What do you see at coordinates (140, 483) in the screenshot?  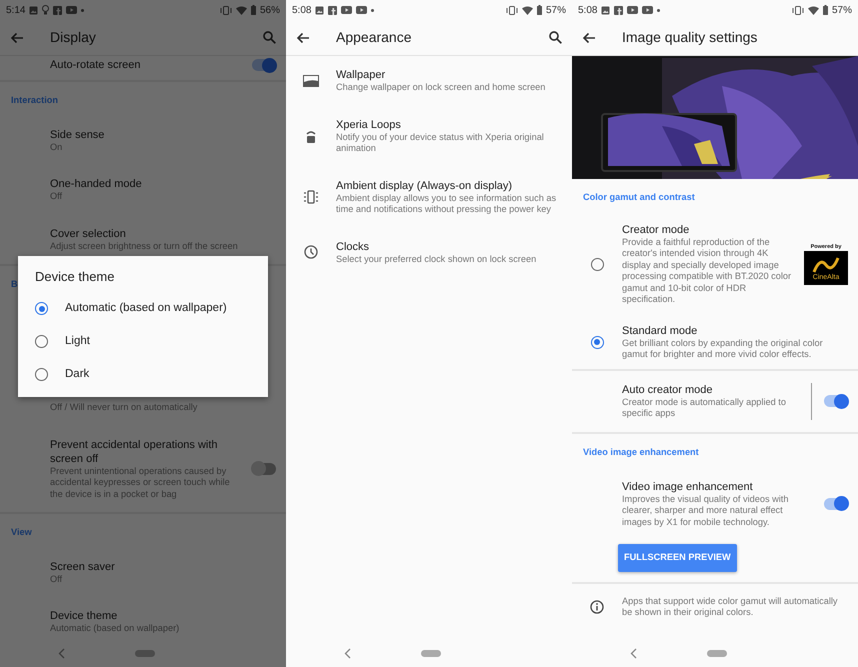 I see `setting-description: Prevent unintentional operations caused by accidental keypresses or screen touch while the device is in a pocket or bag` at bounding box center [140, 483].